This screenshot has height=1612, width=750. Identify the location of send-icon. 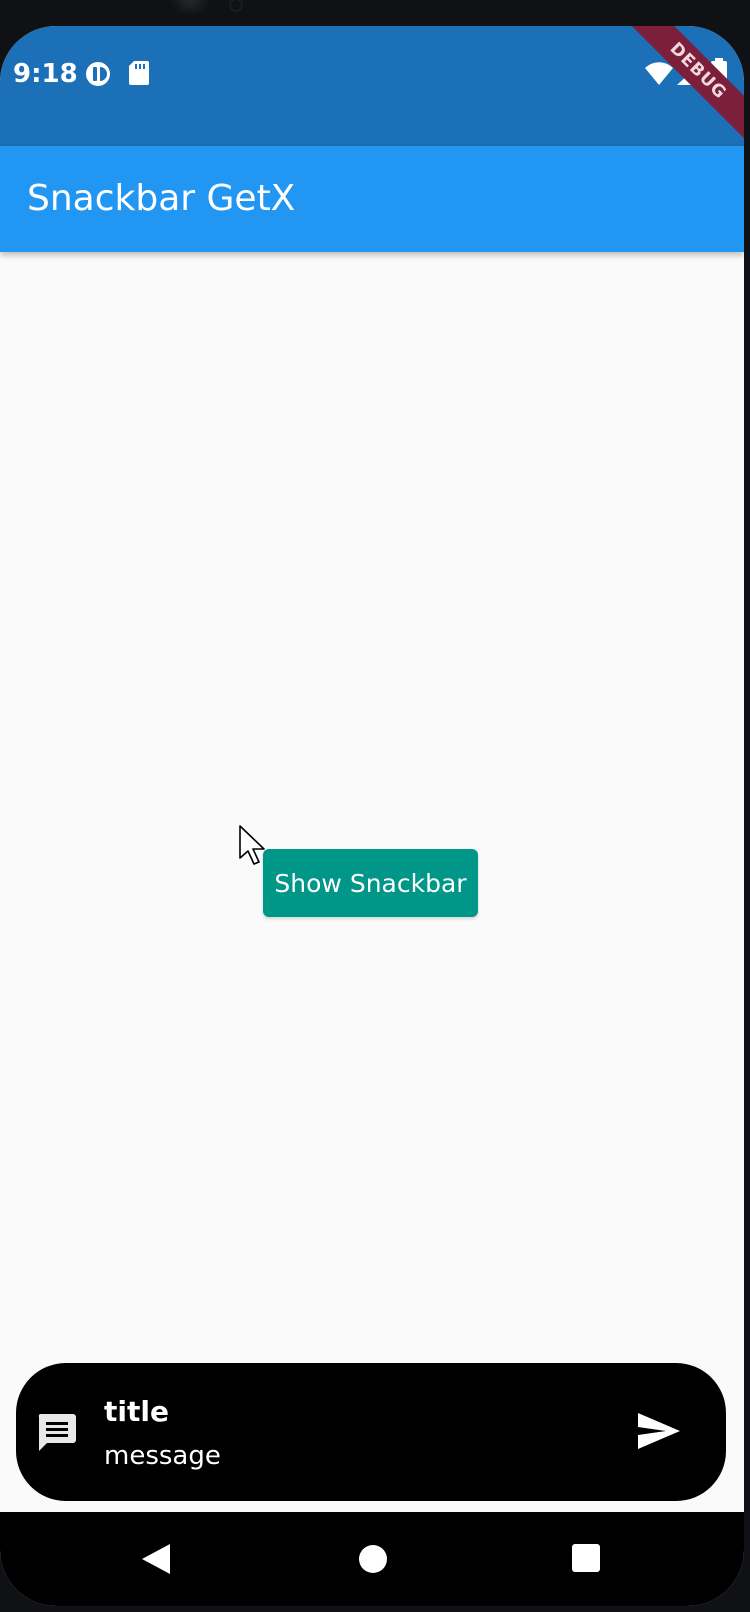
(659, 1431).